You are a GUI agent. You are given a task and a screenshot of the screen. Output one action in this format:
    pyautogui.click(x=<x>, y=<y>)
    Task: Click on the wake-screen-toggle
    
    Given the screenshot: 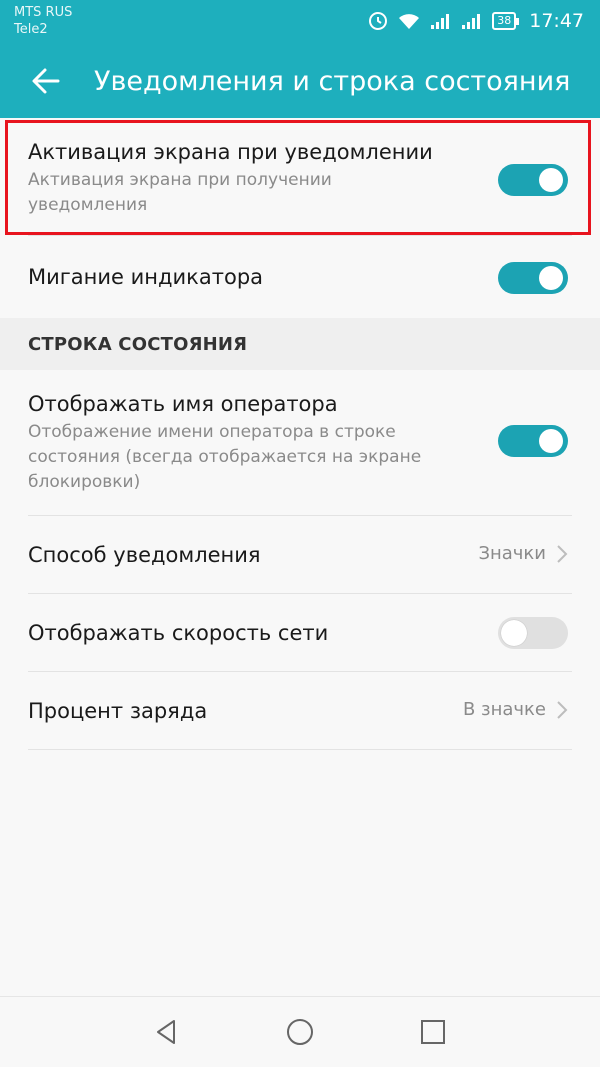 What is the action you would take?
    pyautogui.click(x=533, y=180)
    